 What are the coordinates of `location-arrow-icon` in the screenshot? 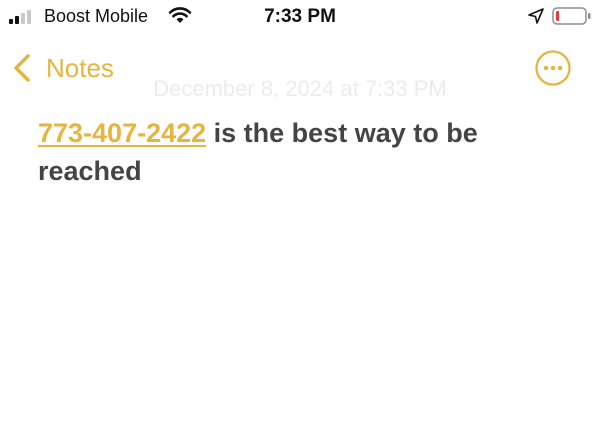 It's located at (536, 16).